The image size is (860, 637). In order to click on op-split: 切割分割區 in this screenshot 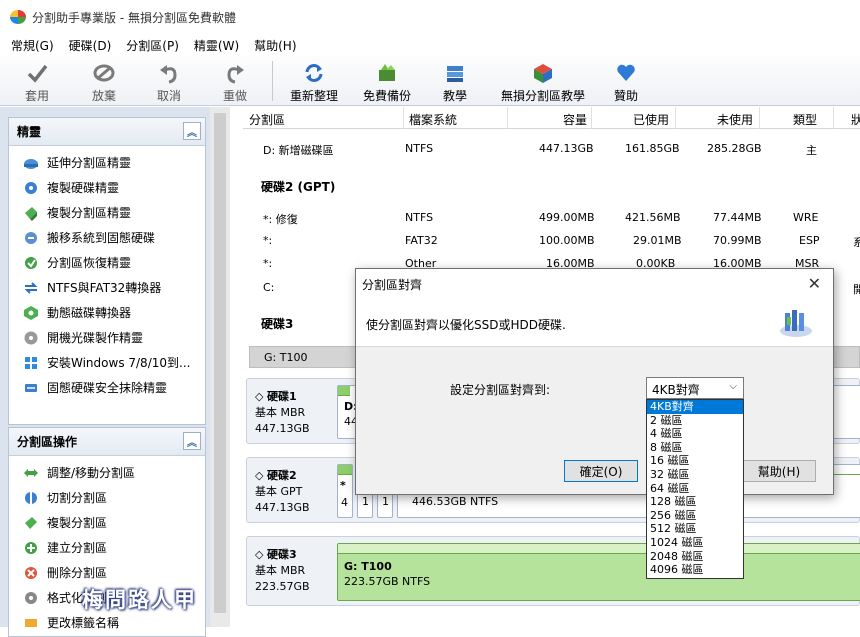, I will do `click(107, 497)`.